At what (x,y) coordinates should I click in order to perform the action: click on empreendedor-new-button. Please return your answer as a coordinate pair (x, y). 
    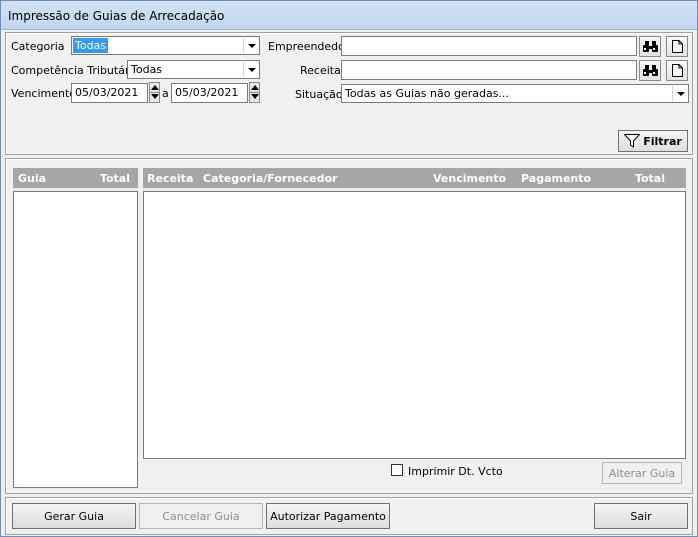
    Looking at the image, I should click on (677, 46).